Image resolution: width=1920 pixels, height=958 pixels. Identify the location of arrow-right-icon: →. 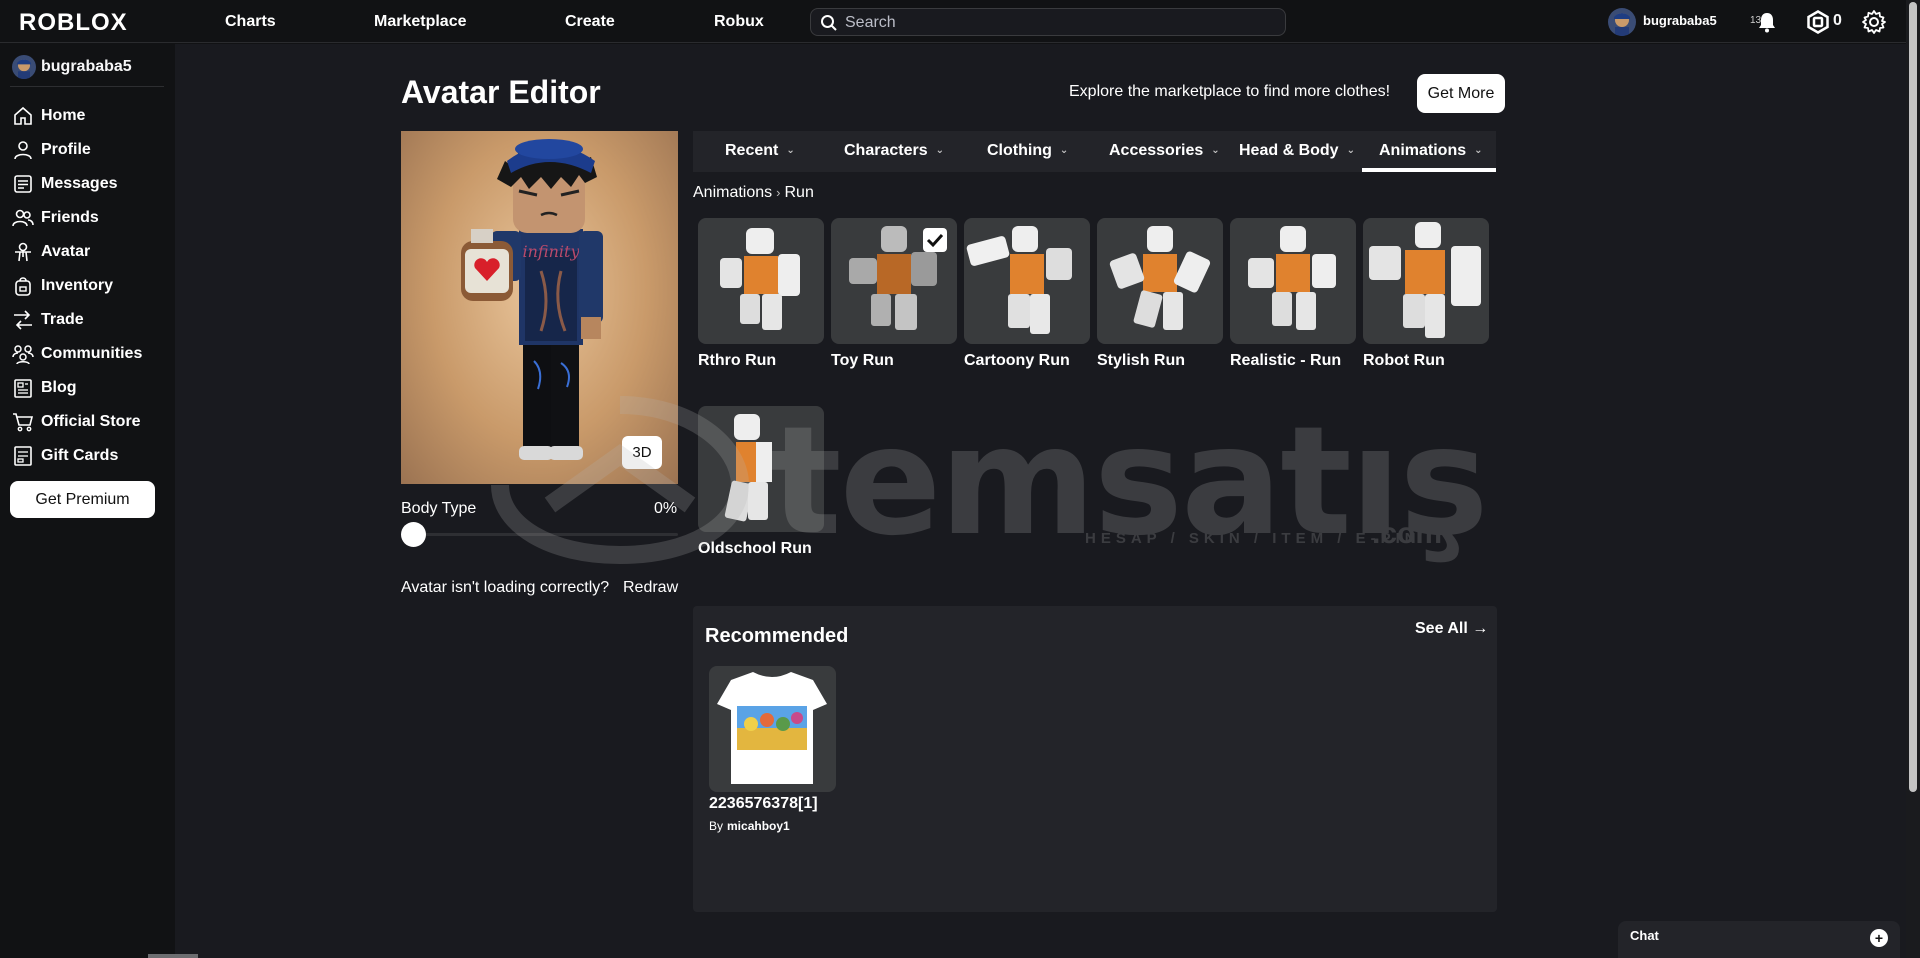
(1480, 628).